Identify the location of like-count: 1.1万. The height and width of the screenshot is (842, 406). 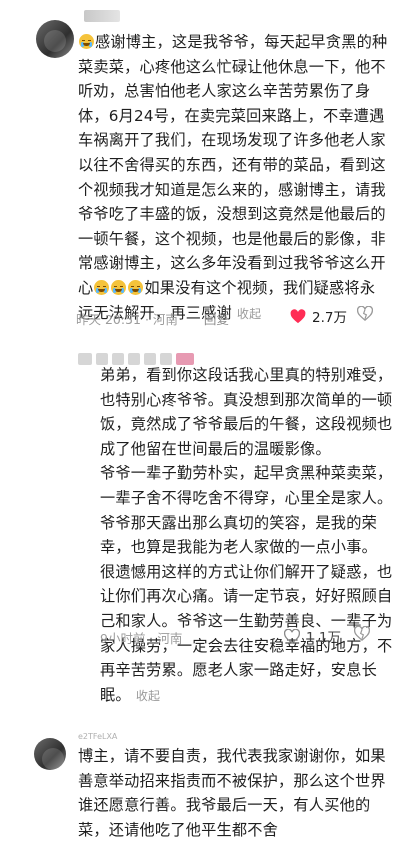
(323, 638).